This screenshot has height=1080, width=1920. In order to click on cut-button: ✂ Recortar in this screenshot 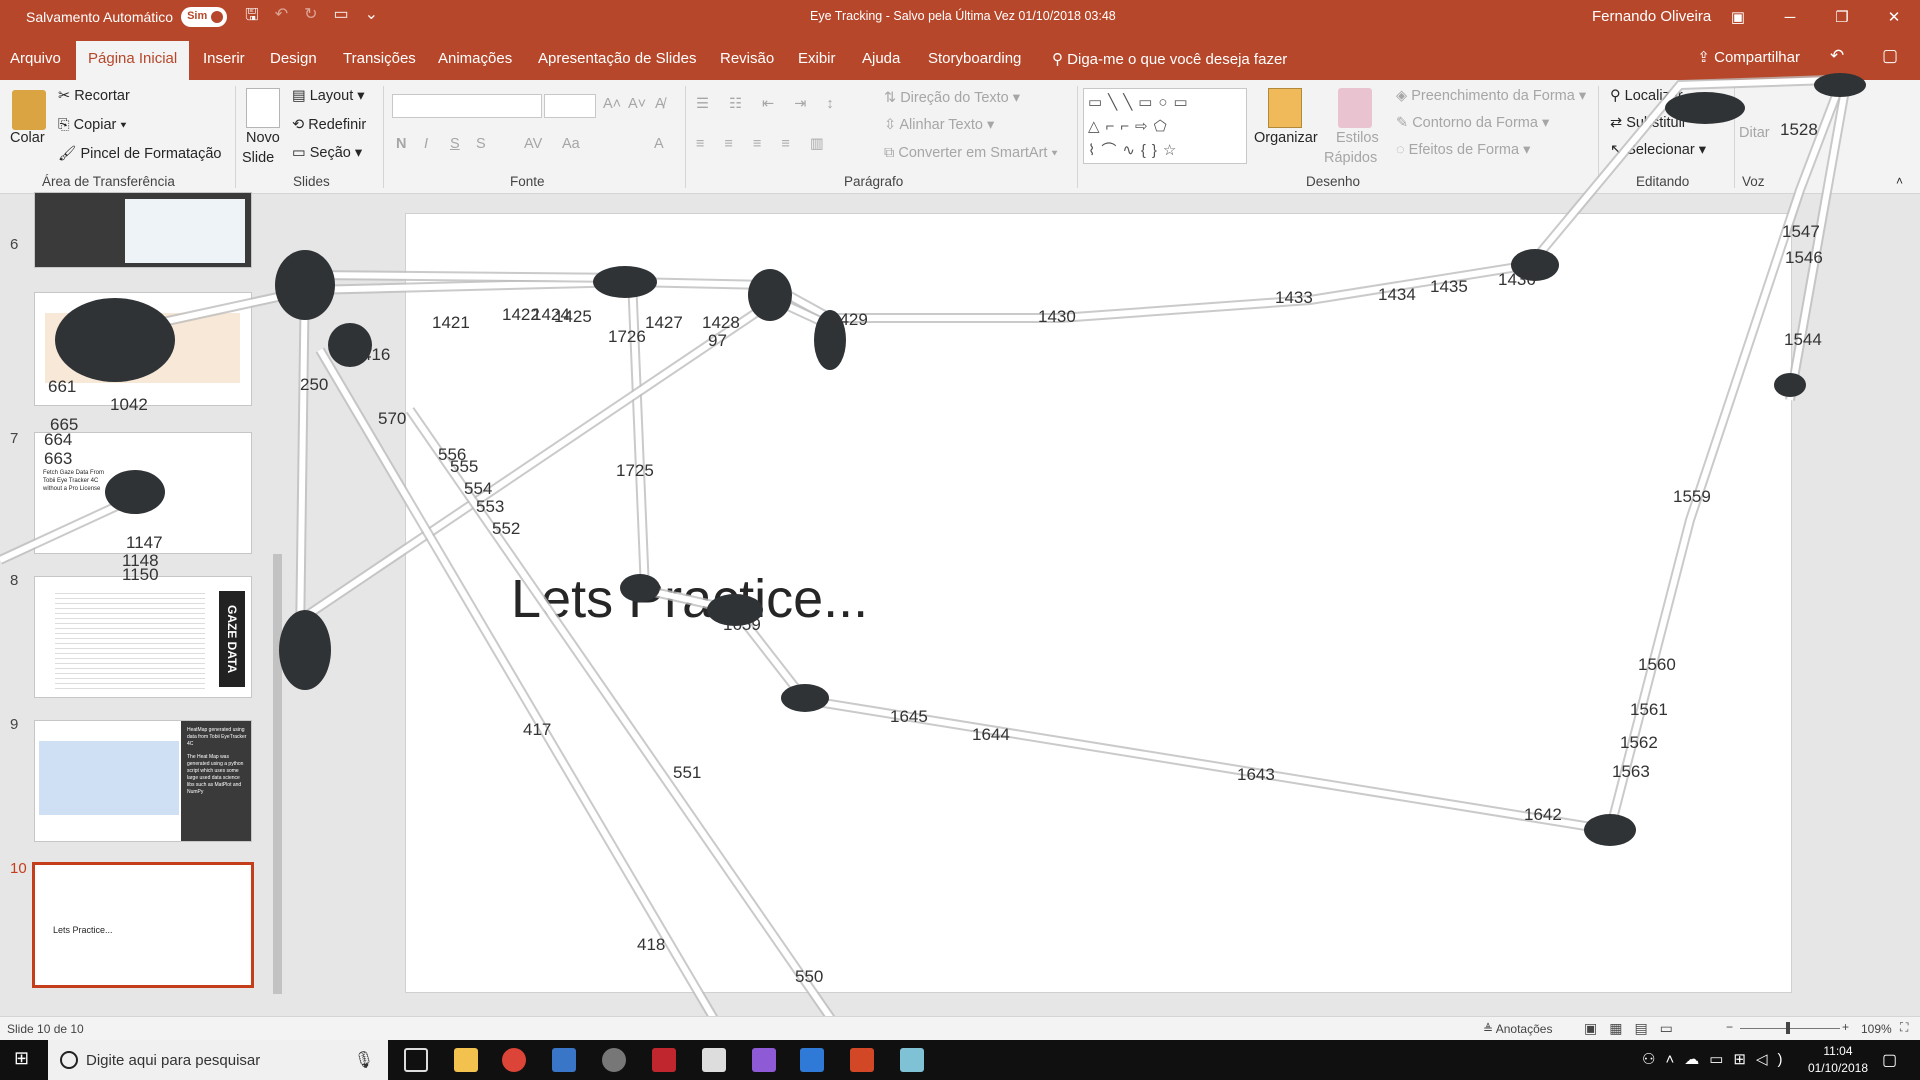, I will do `click(94, 96)`.